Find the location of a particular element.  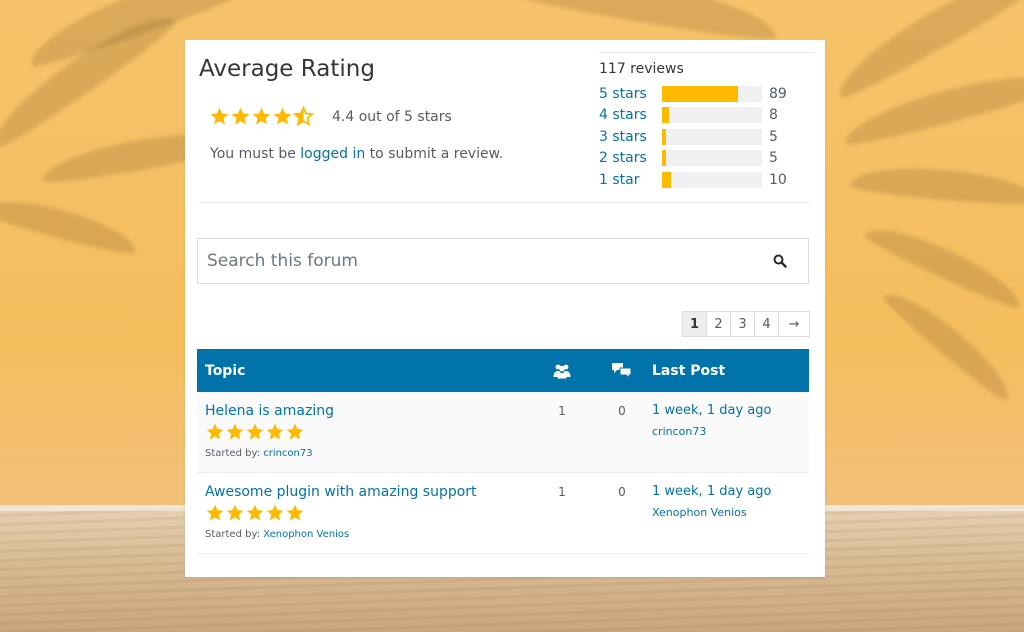

started-by: Started by: Xenophon Venios is located at coordinates (368, 534).